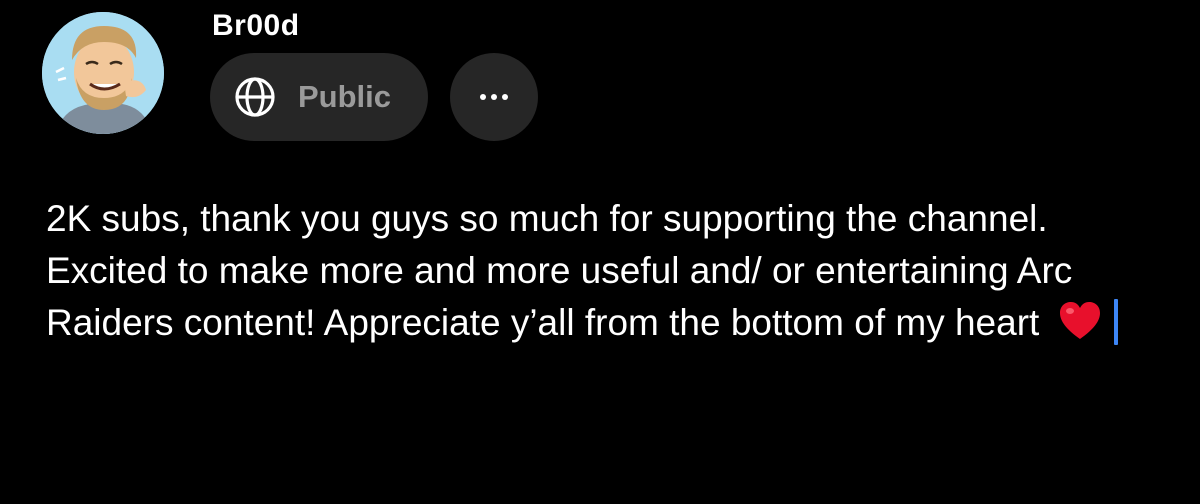  I want to click on more-options-button, so click(494, 97).